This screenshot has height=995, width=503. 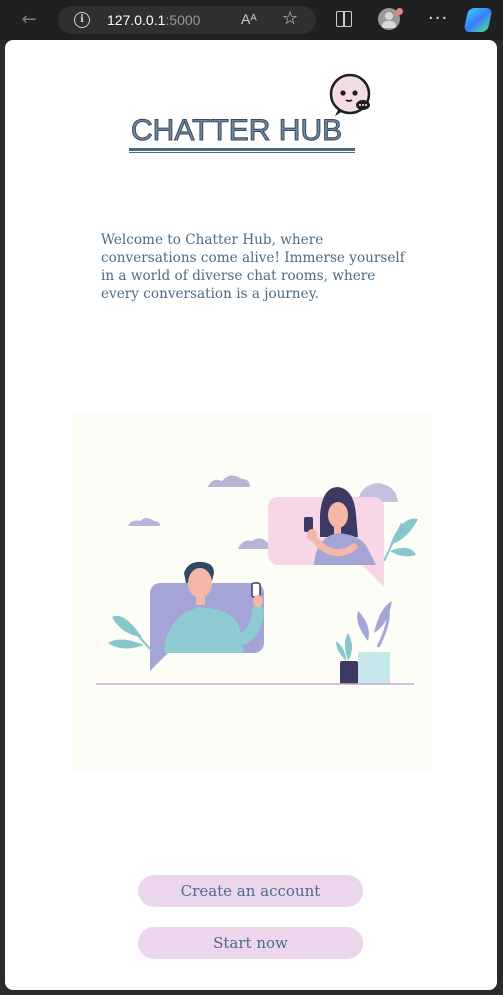 I want to click on star-icon: ☆, so click(x=290, y=18).